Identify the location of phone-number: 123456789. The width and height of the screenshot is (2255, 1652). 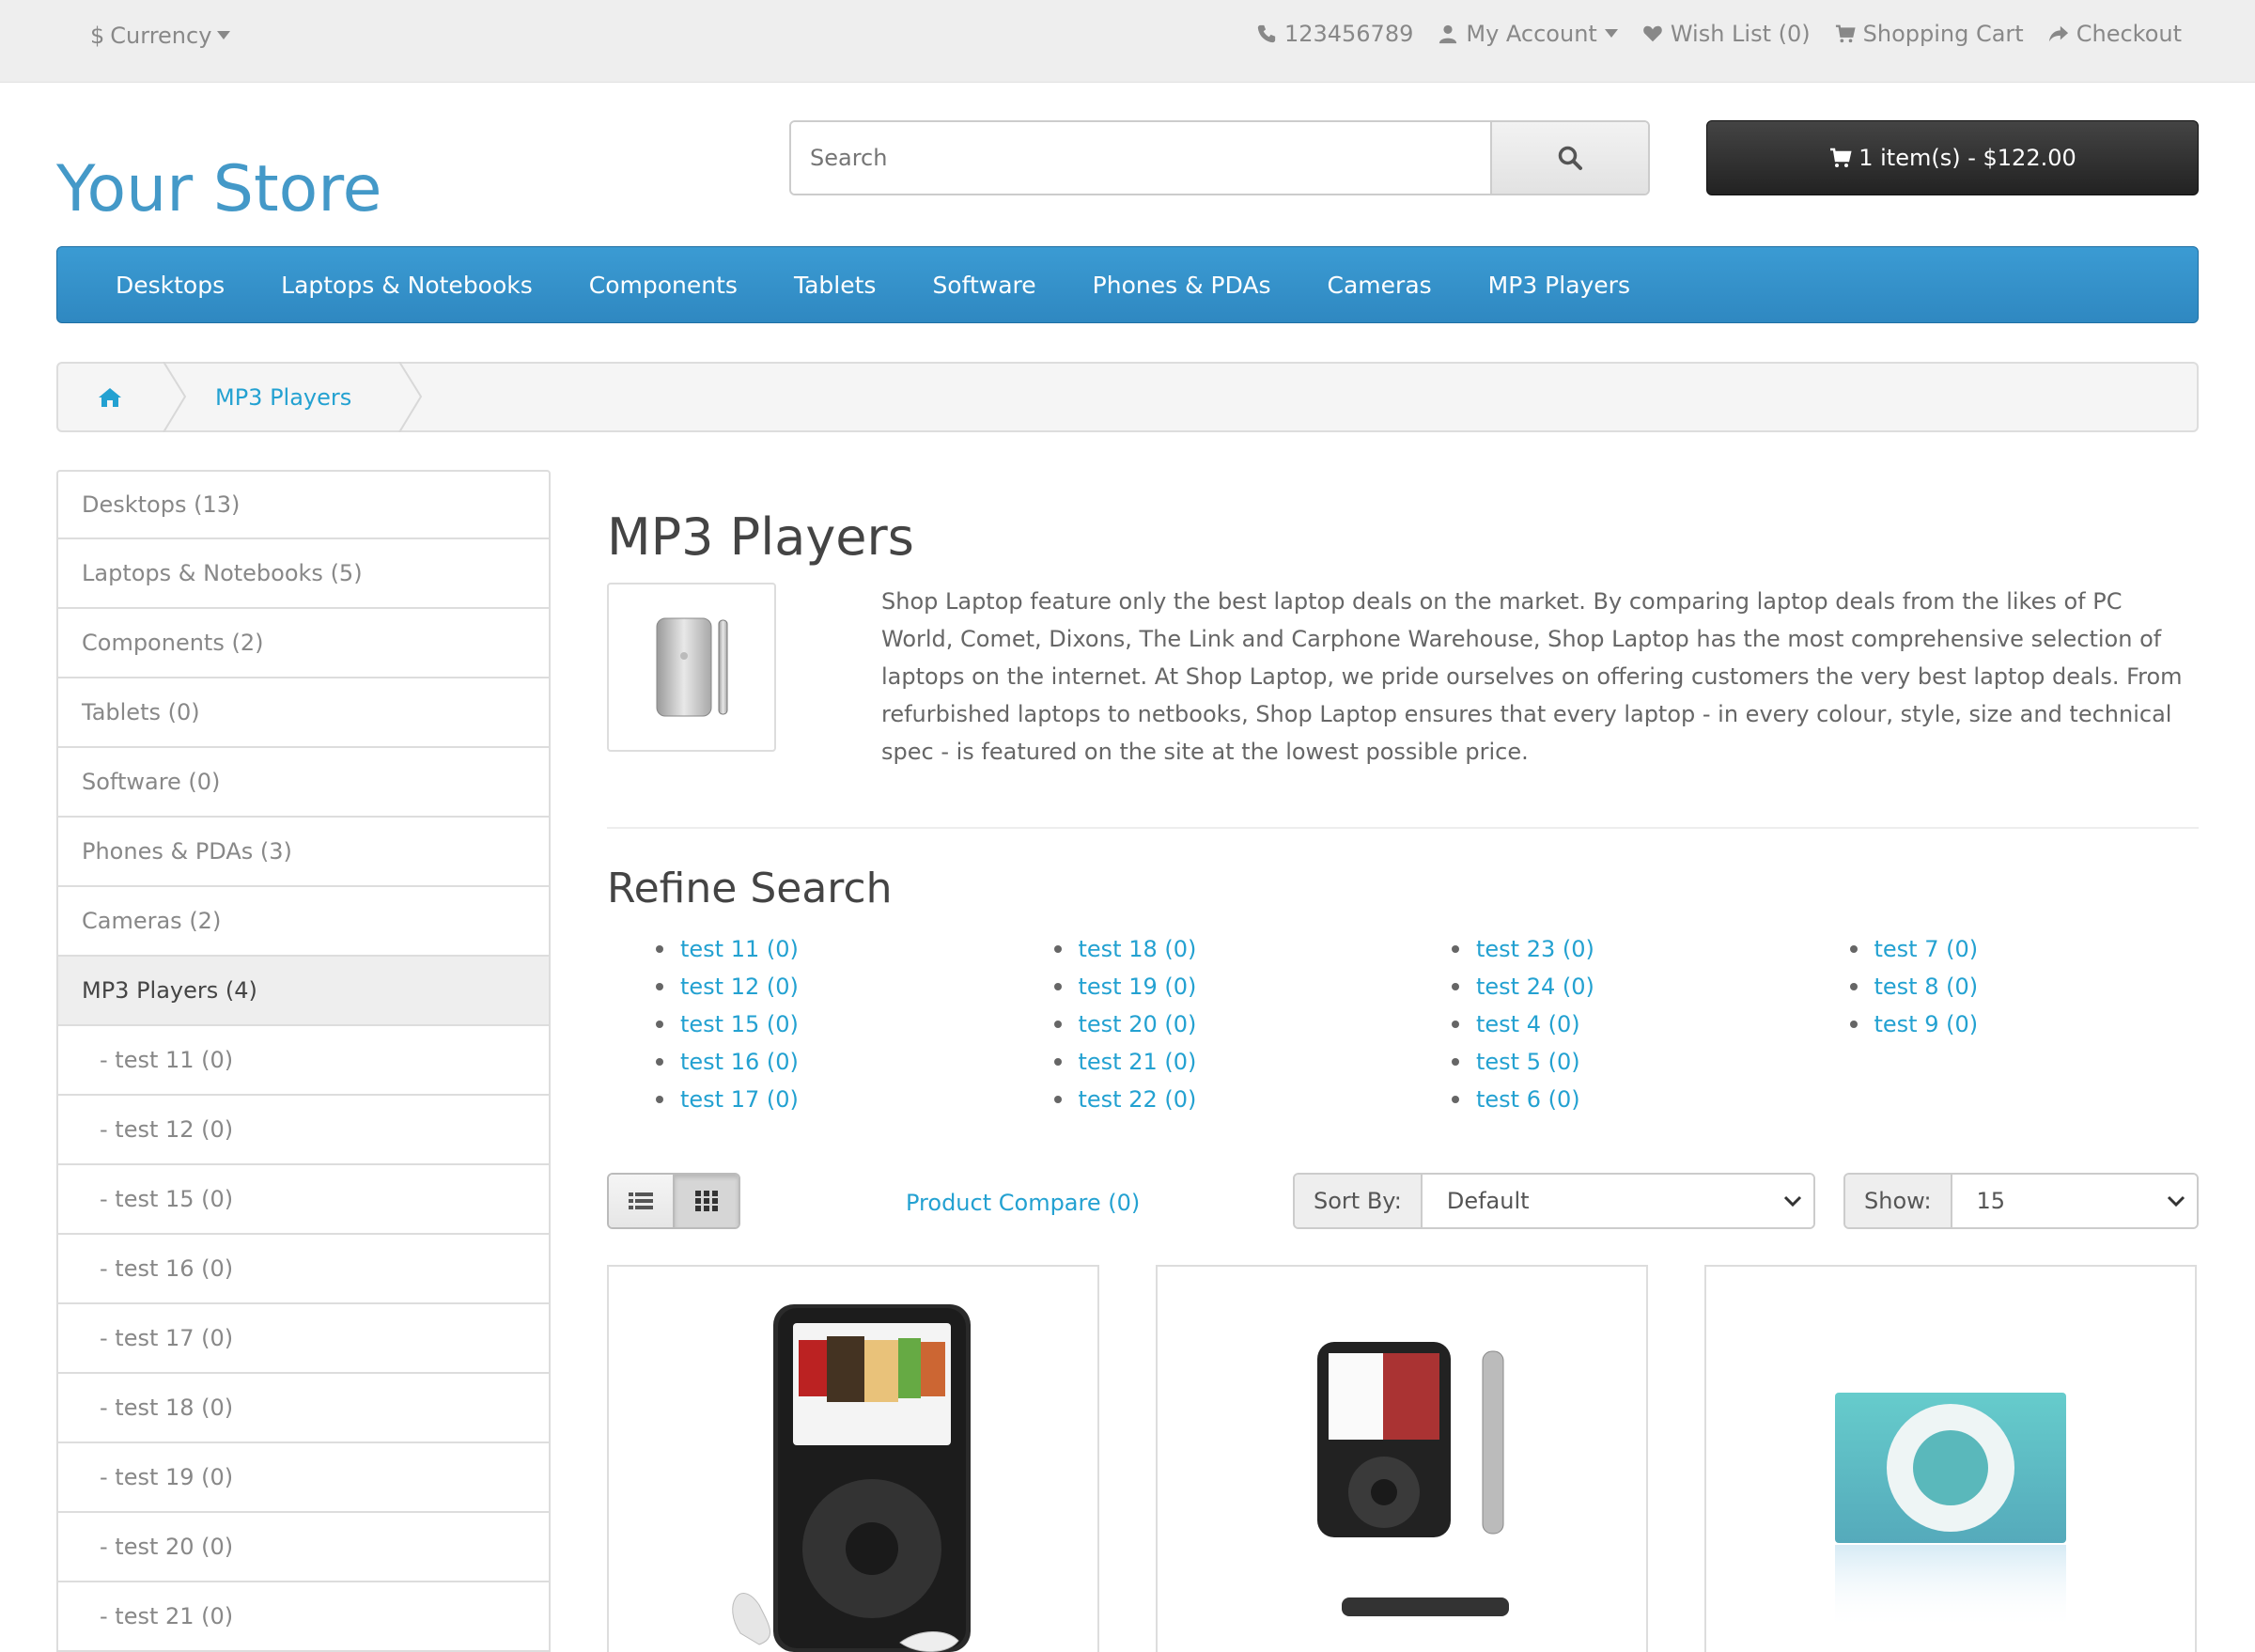
(1348, 34).